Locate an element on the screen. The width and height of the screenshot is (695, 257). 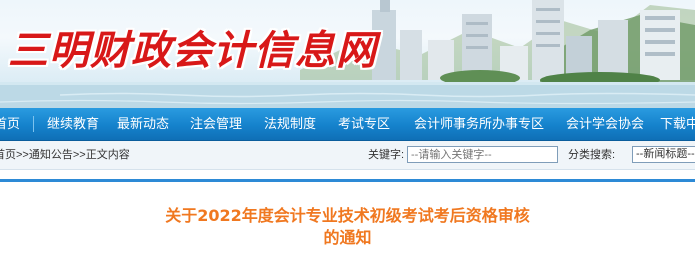
article-title-line2: 的通知 is located at coordinates (347, 237).